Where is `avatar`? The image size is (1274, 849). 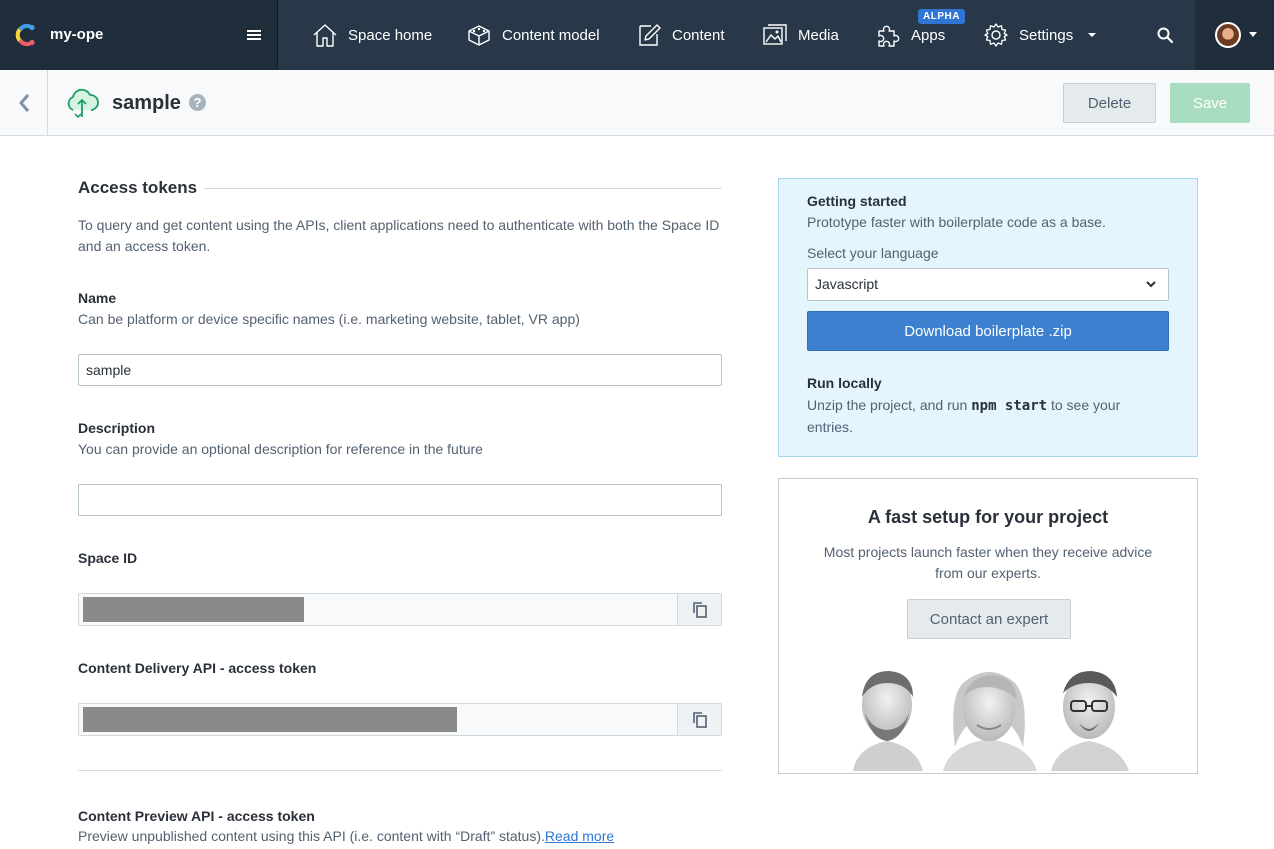
avatar is located at coordinates (1228, 35).